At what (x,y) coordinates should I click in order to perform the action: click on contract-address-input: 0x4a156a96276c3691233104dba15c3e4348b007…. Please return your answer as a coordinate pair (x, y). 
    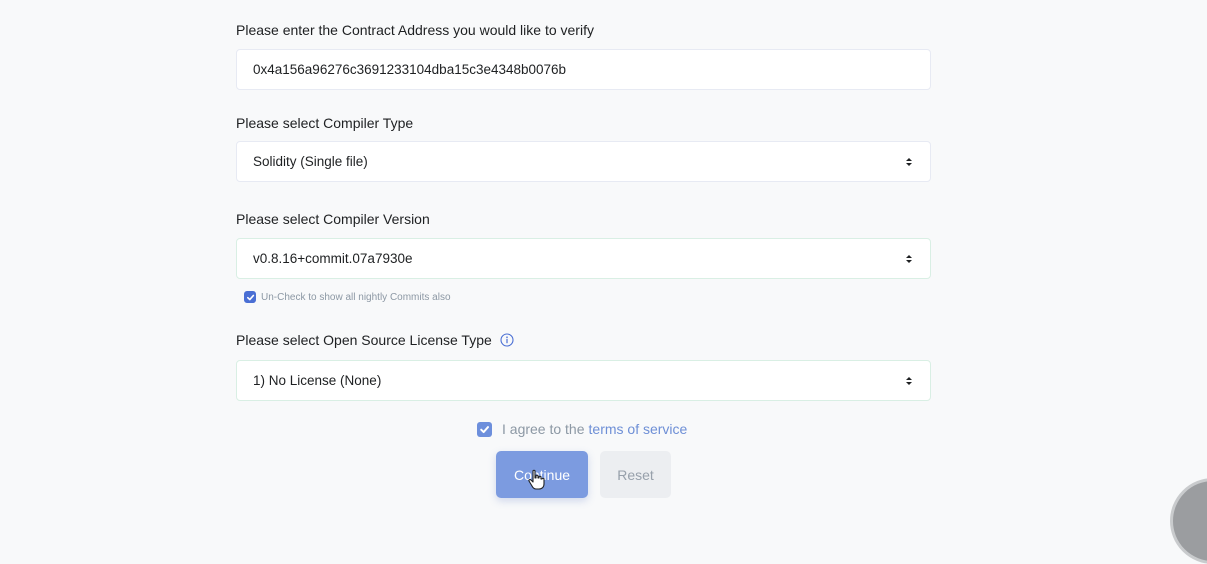
    Looking at the image, I should click on (583, 69).